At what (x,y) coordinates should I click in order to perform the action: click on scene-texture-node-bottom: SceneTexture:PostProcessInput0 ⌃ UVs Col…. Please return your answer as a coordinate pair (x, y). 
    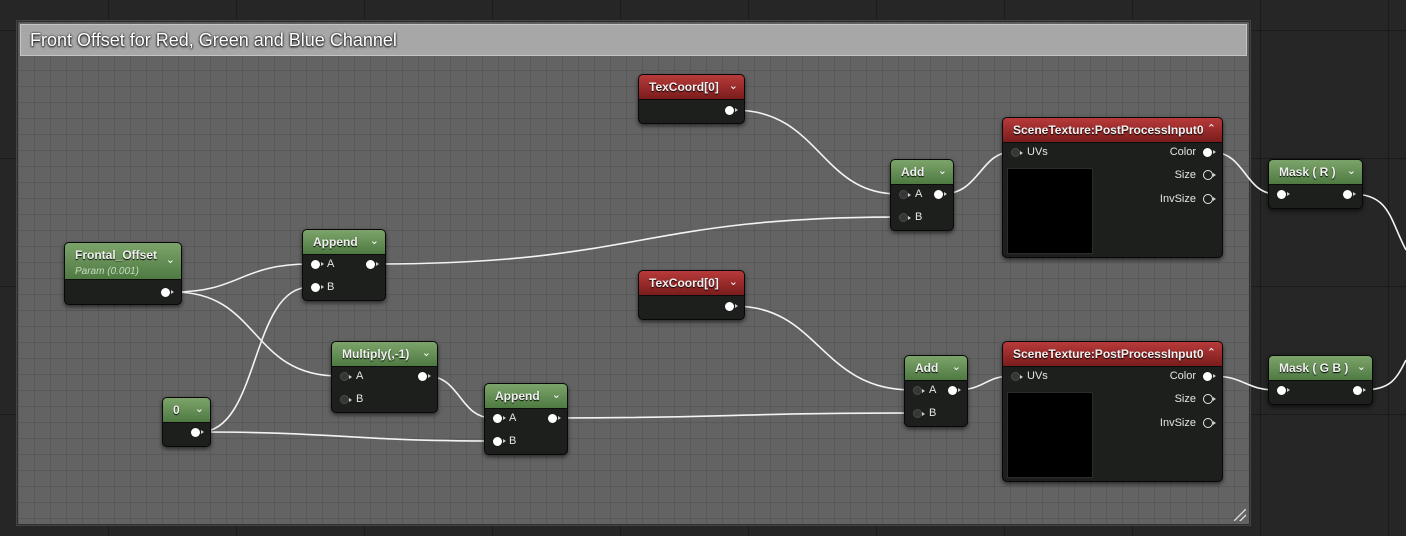
    Looking at the image, I should click on (1112, 411).